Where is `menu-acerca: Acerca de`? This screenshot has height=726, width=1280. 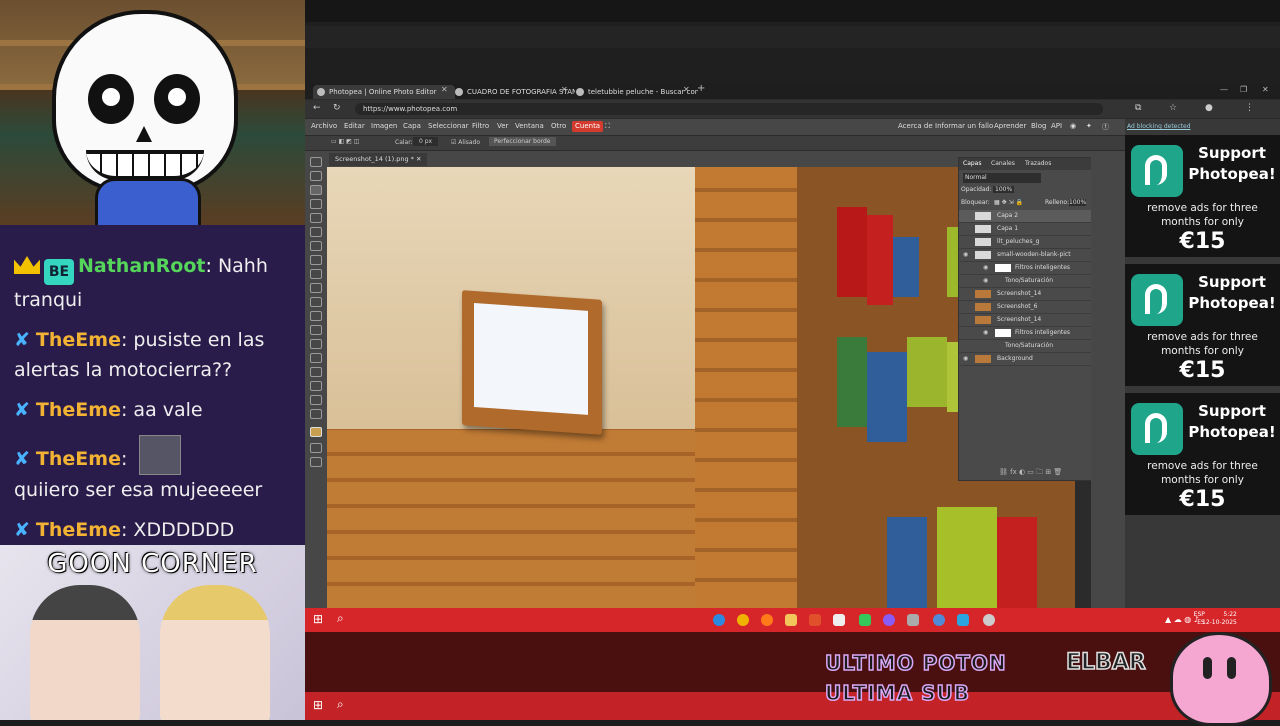
menu-acerca: Acerca de is located at coordinates (915, 126).